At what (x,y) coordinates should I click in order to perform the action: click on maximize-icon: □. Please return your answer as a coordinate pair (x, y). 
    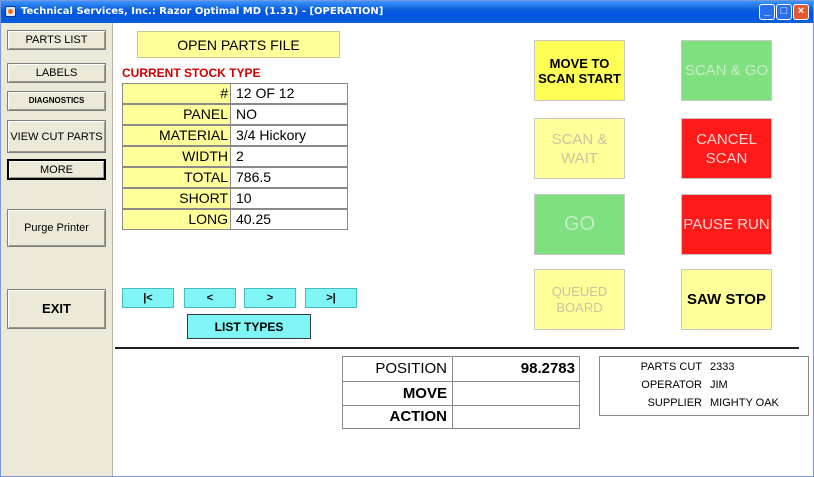
    Looking at the image, I should click on (784, 12).